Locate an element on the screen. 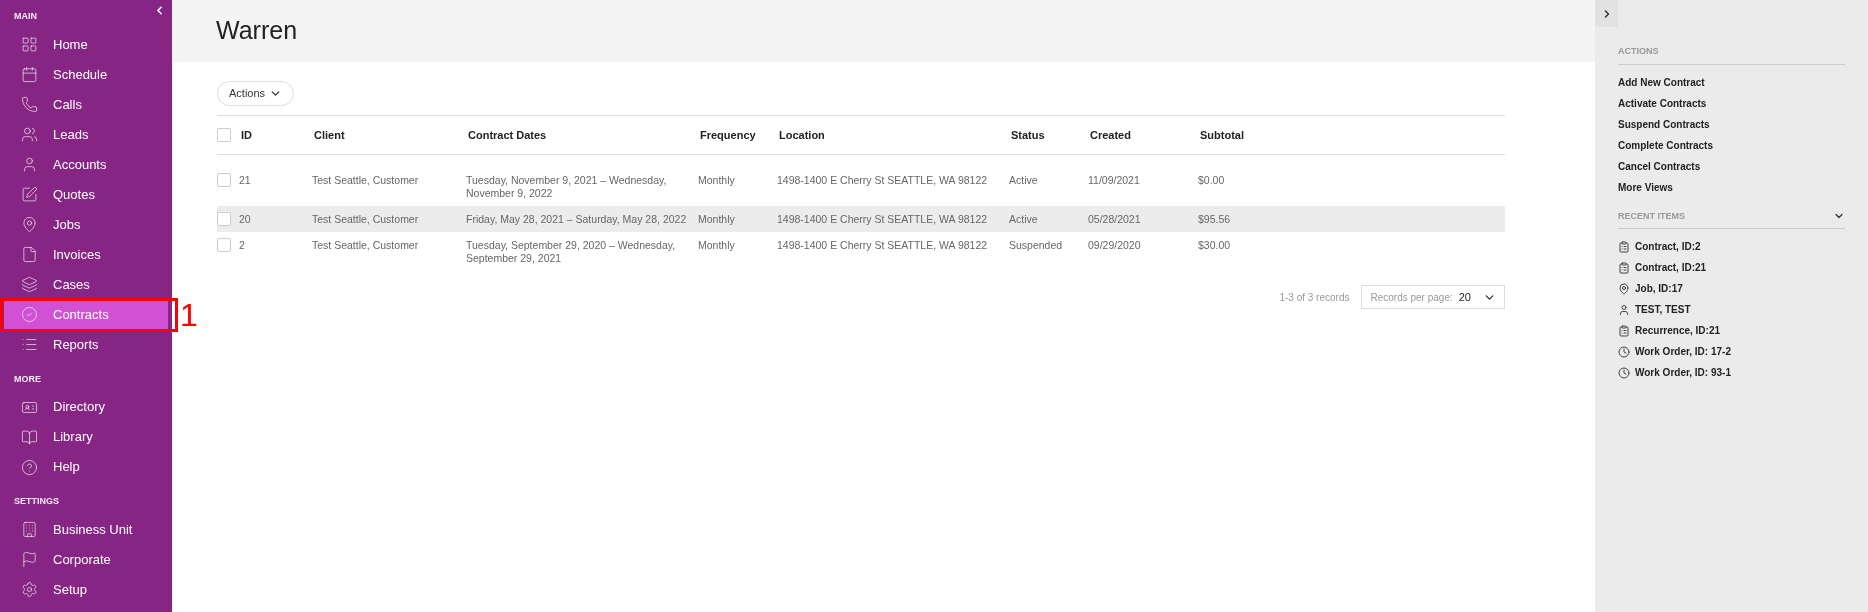  table-cell-text: 2 is located at coordinates (242, 245).